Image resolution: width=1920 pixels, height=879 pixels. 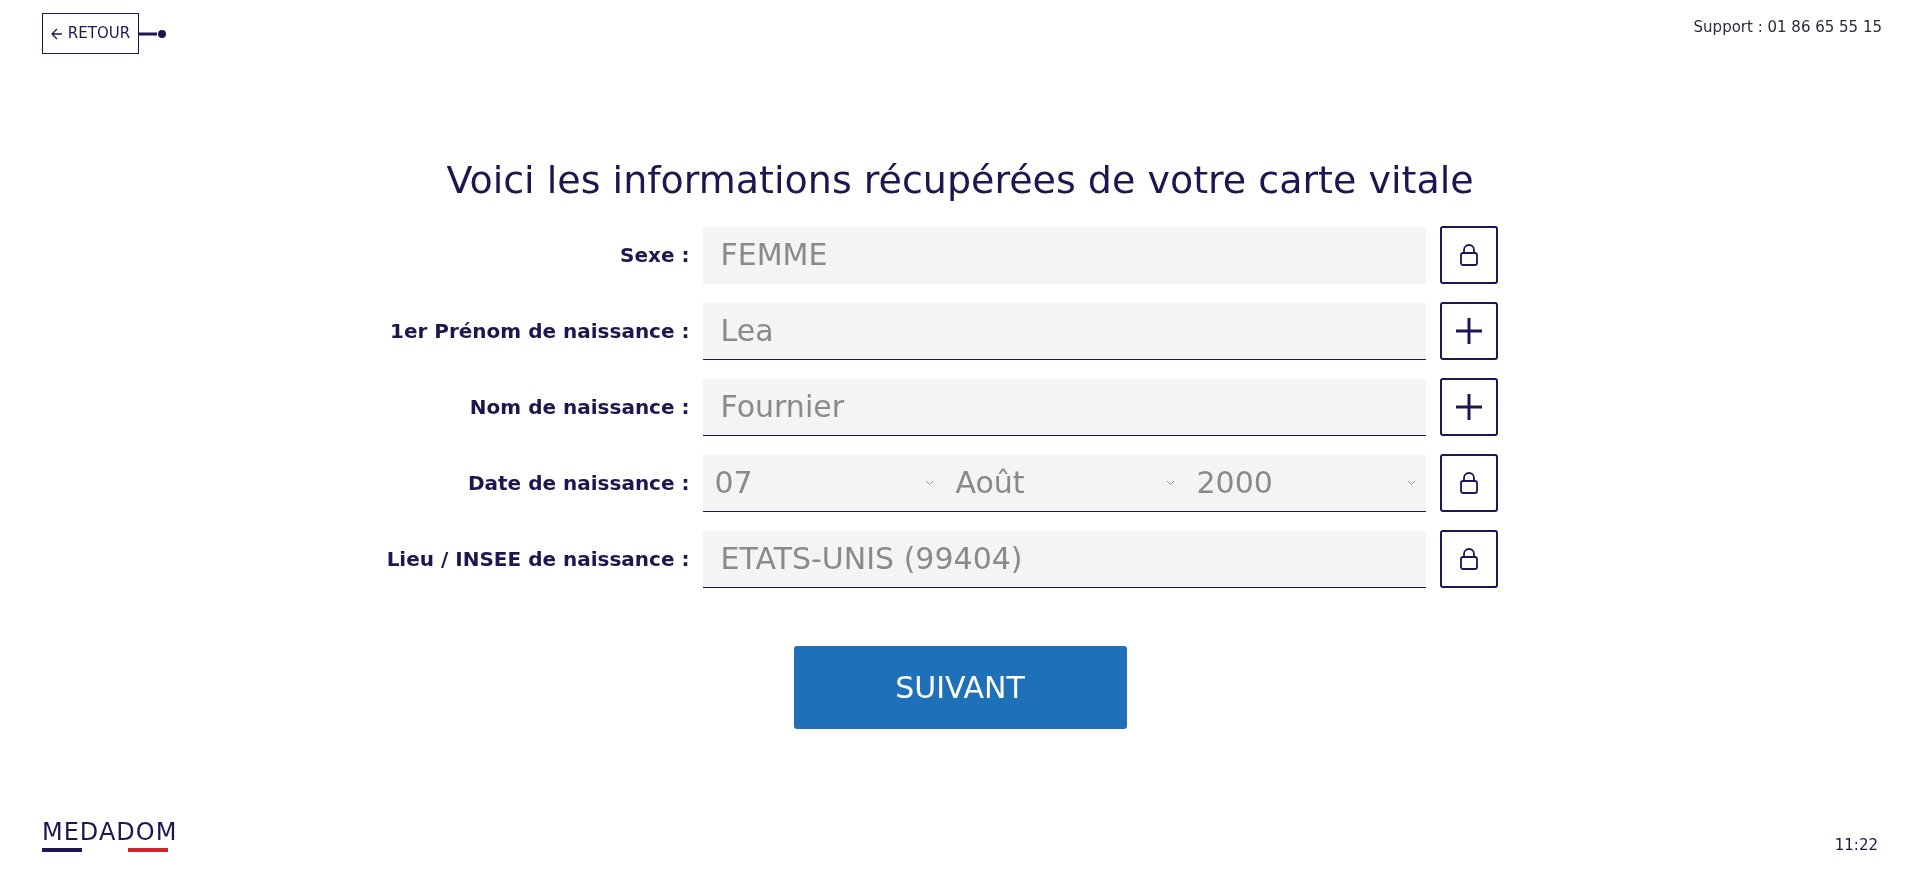 What do you see at coordinates (960, 180) in the screenshot?
I see `page-title: Voici les informations récupérées de votre carte vitale` at bounding box center [960, 180].